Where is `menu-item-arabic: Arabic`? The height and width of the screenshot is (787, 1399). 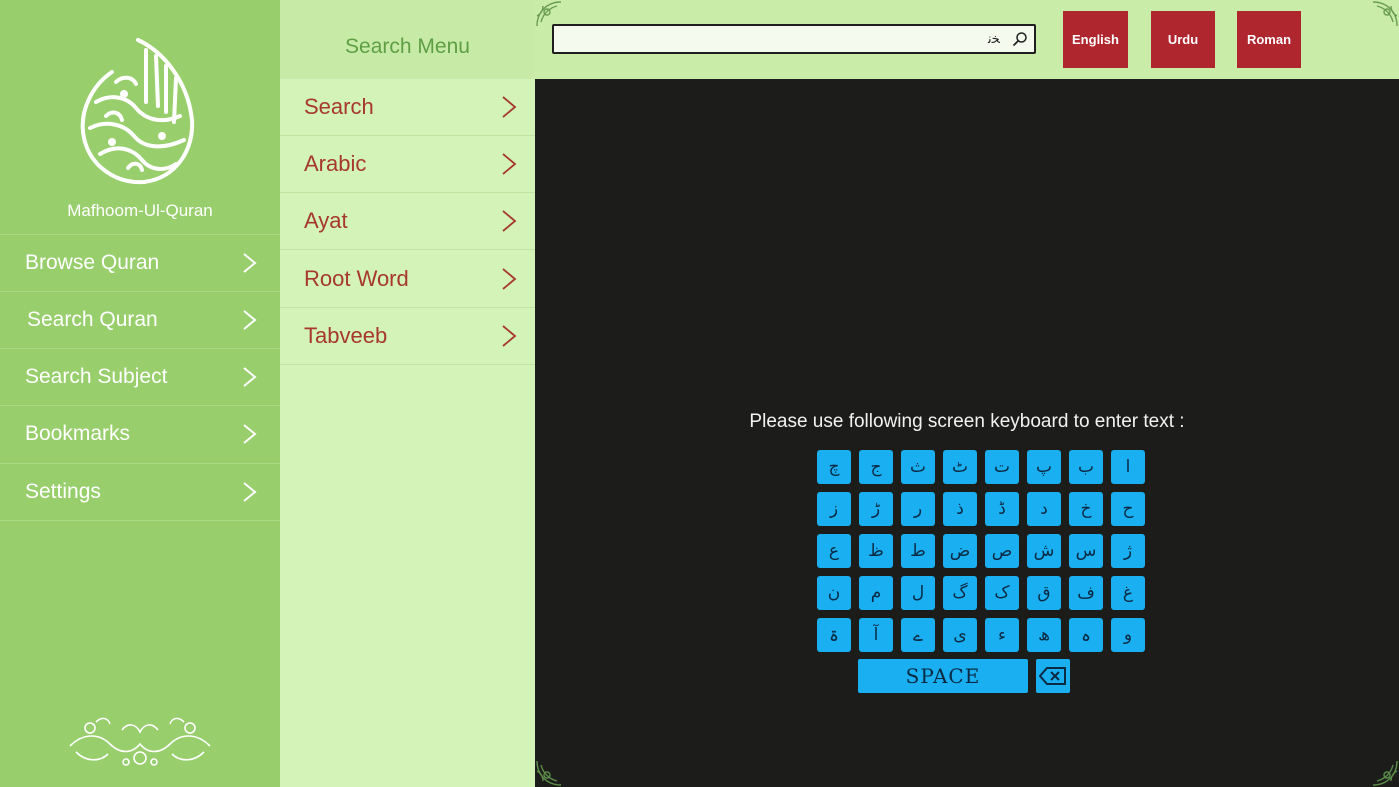
menu-item-arabic: Arabic is located at coordinates (407, 164).